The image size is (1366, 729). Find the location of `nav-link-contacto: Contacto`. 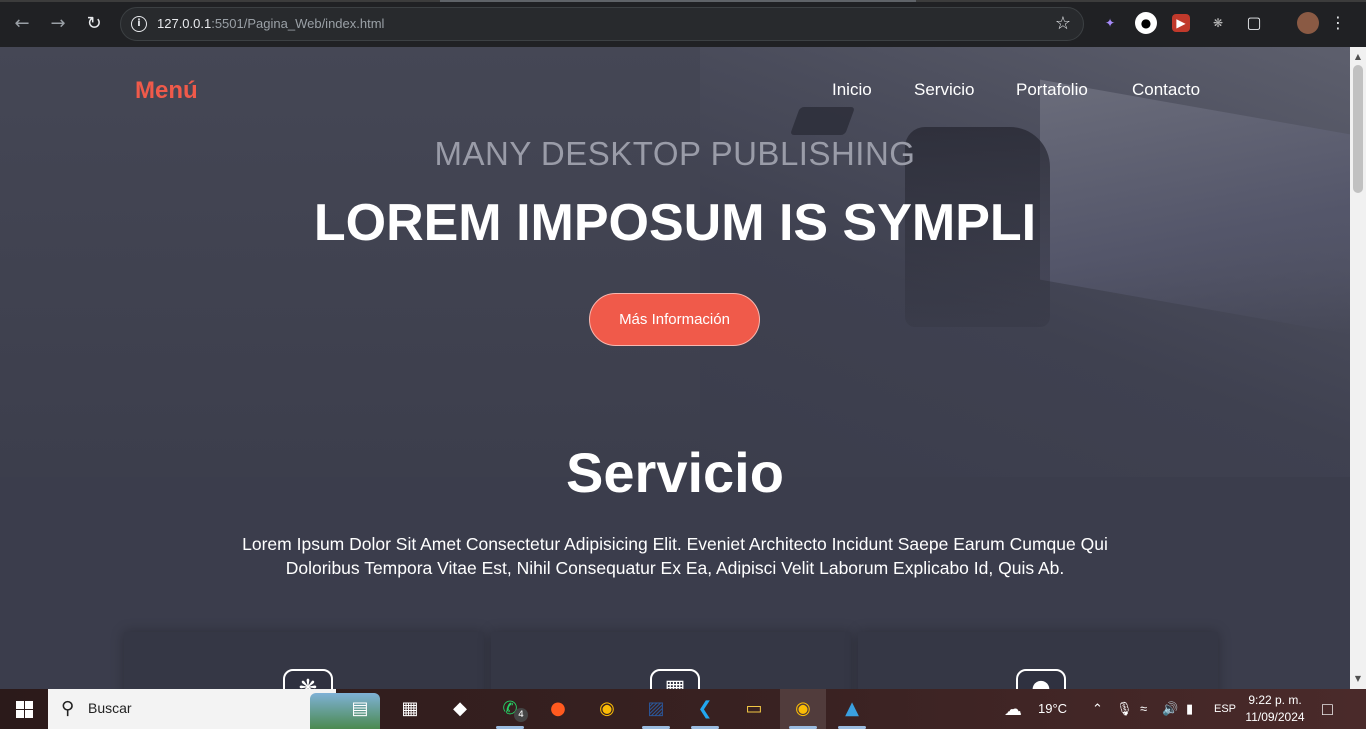

nav-link-contacto: Contacto is located at coordinates (1166, 90).